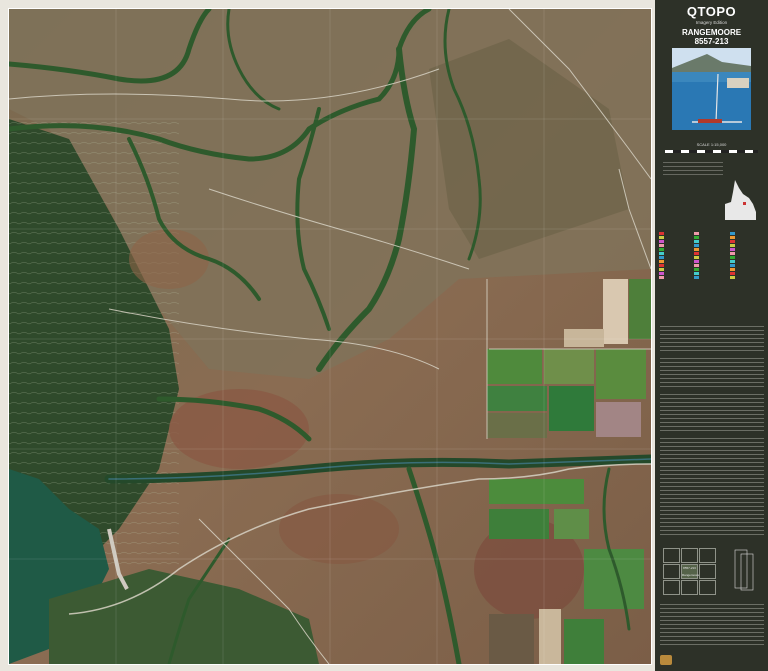  What do you see at coordinates (744, 570) in the screenshot?
I see `sheet-layout-diagram` at bounding box center [744, 570].